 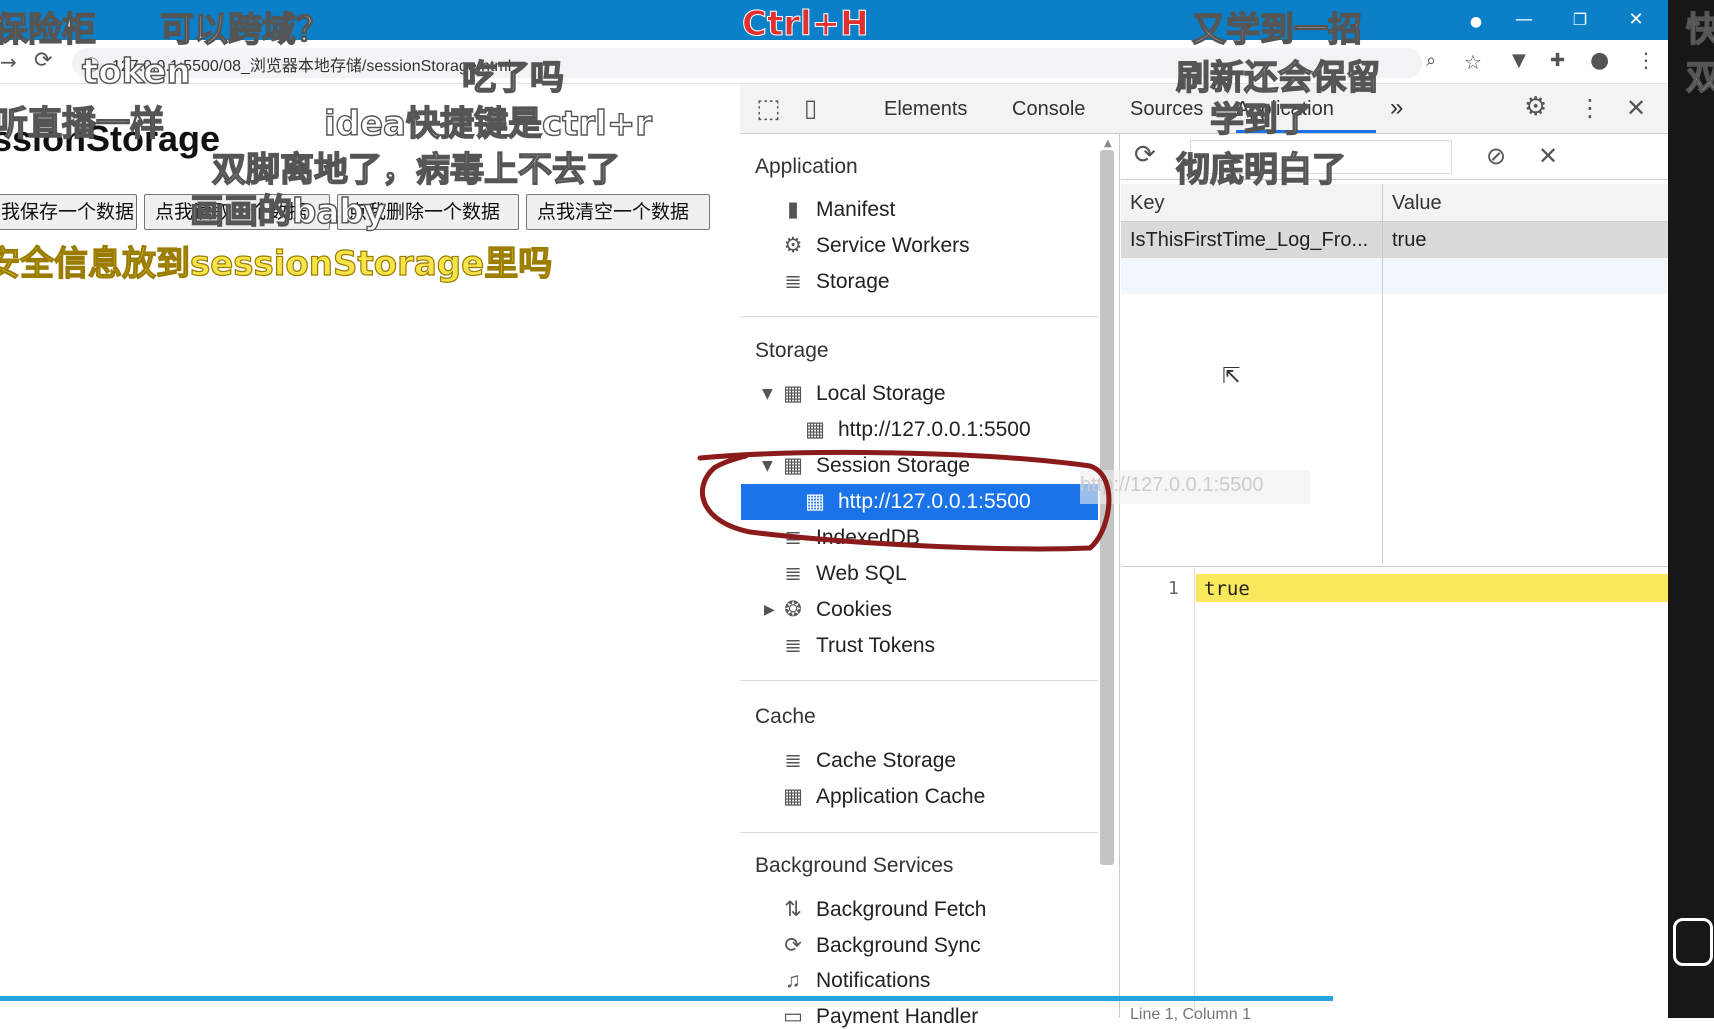 What do you see at coordinates (82, 123) in the screenshot?
I see `danmaku-comment: 听直播一样` at bounding box center [82, 123].